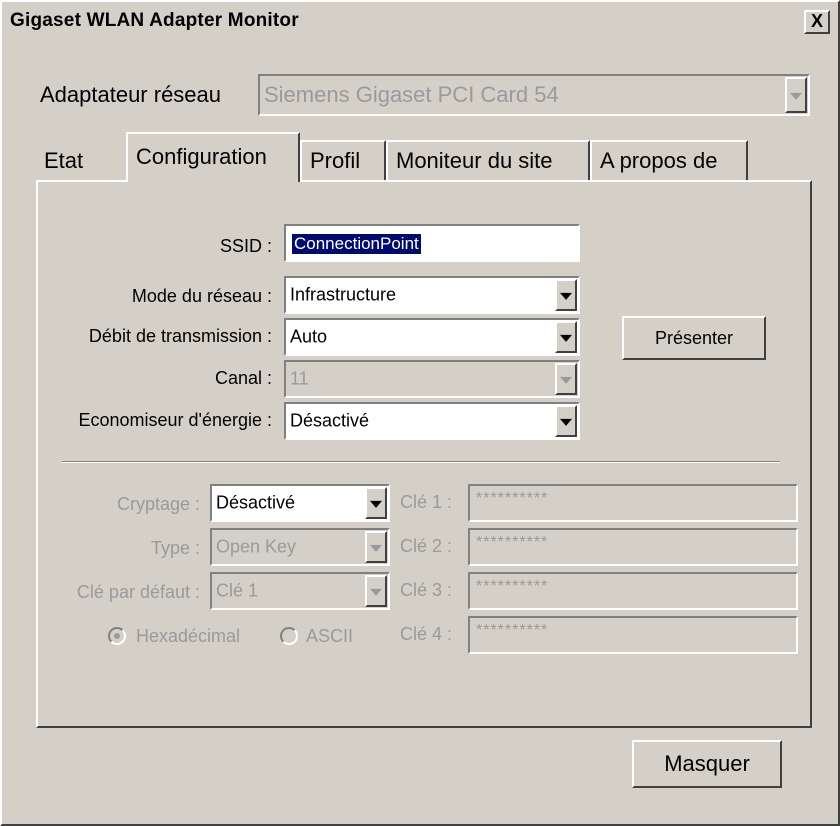 This screenshot has height=826, width=840. Describe the element at coordinates (633, 591) in the screenshot. I see `key3-input: **********` at that location.